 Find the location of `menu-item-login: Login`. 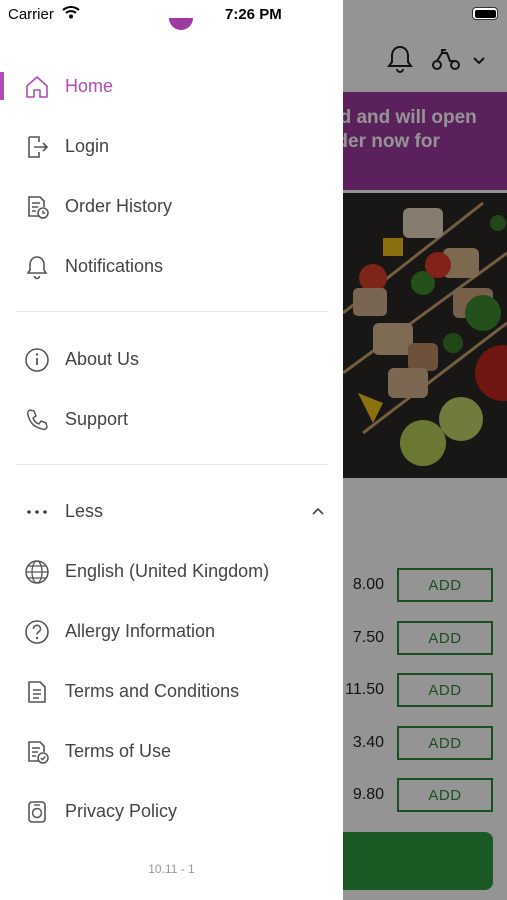

menu-item-login: Login is located at coordinates (171, 146).